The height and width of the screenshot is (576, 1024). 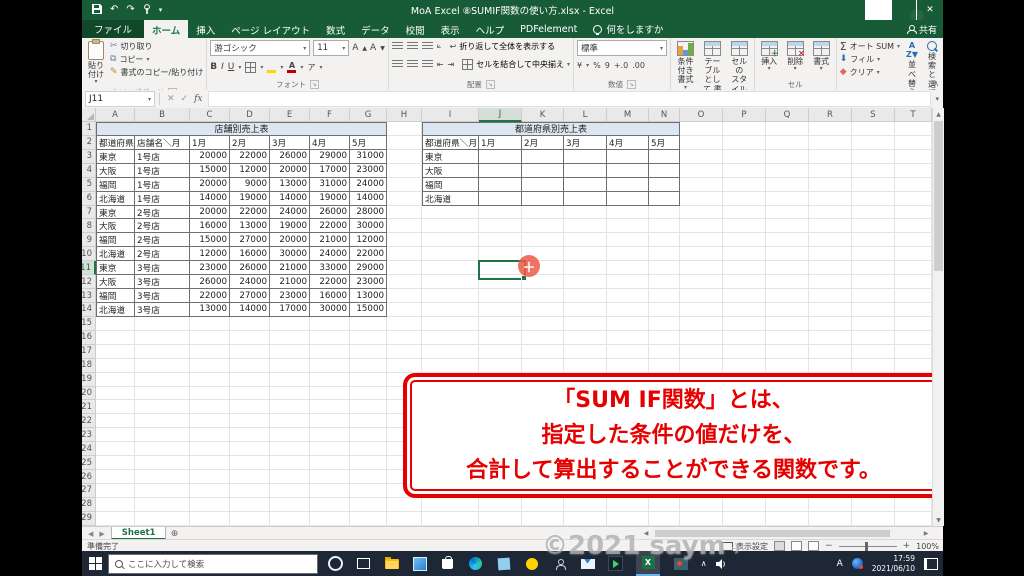 I want to click on cell-E28, so click(x=290, y=504).